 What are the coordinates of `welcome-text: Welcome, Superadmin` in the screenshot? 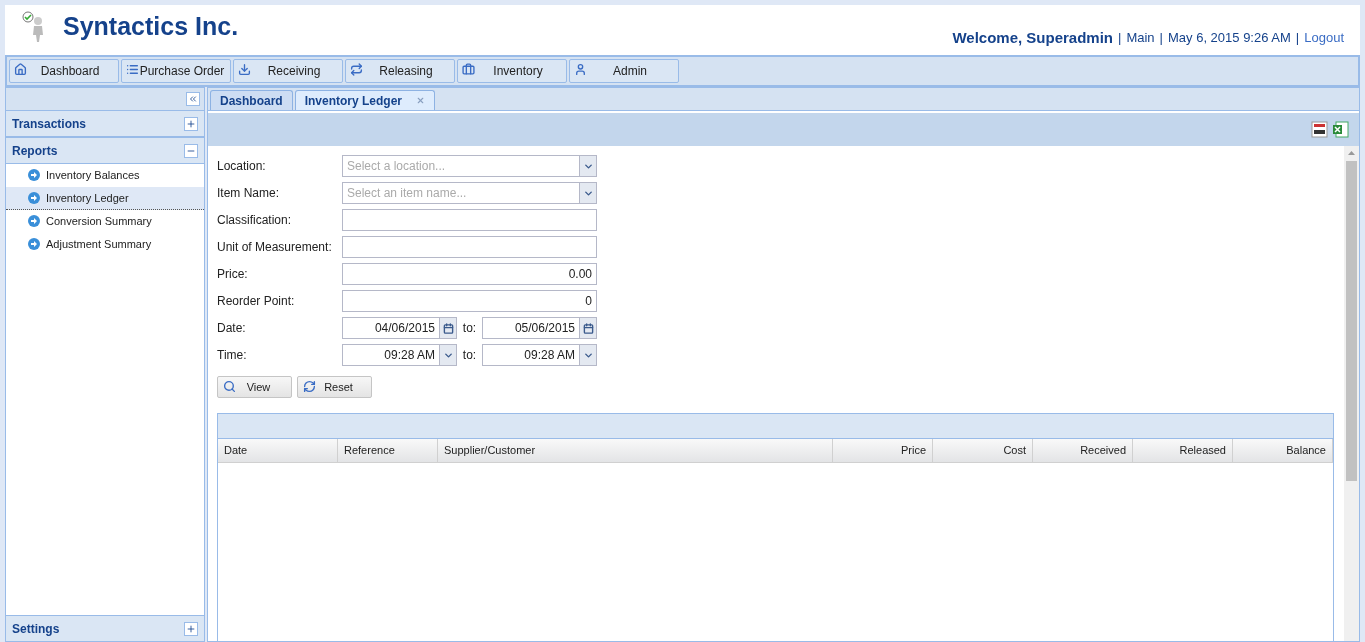 It's located at (1032, 37).